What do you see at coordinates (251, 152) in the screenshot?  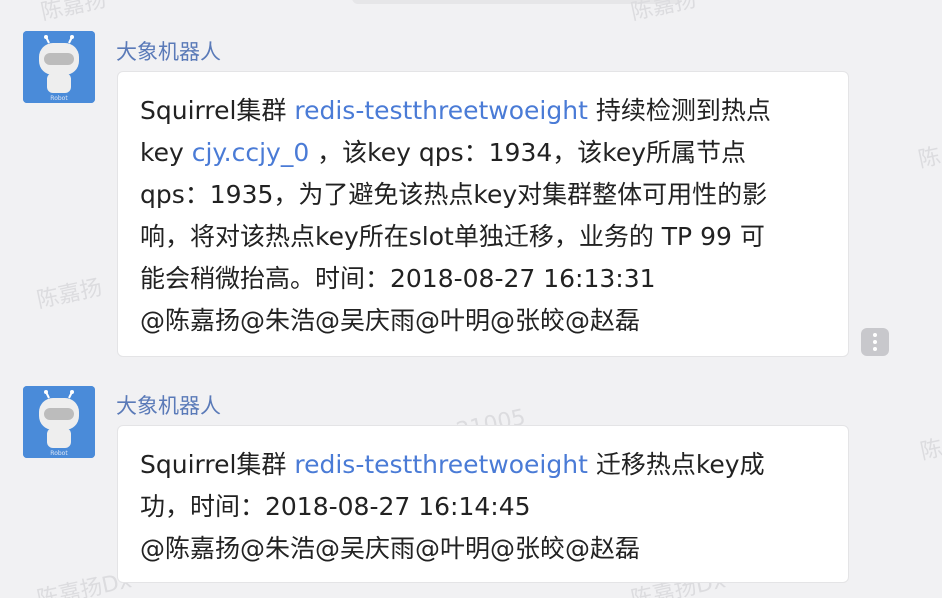 I see `hotkey-link: cjy.ccjy_0` at bounding box center [251, 152].